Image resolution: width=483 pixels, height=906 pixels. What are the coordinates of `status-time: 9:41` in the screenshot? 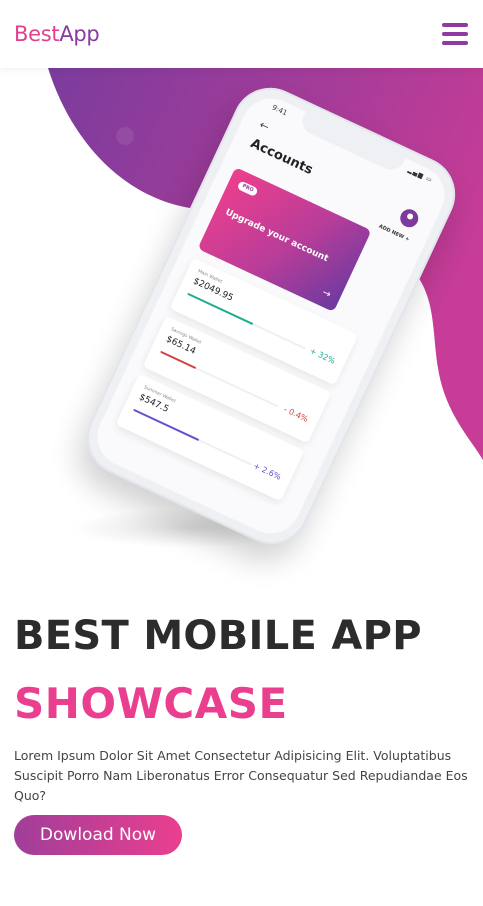 It's located at (279, 110).